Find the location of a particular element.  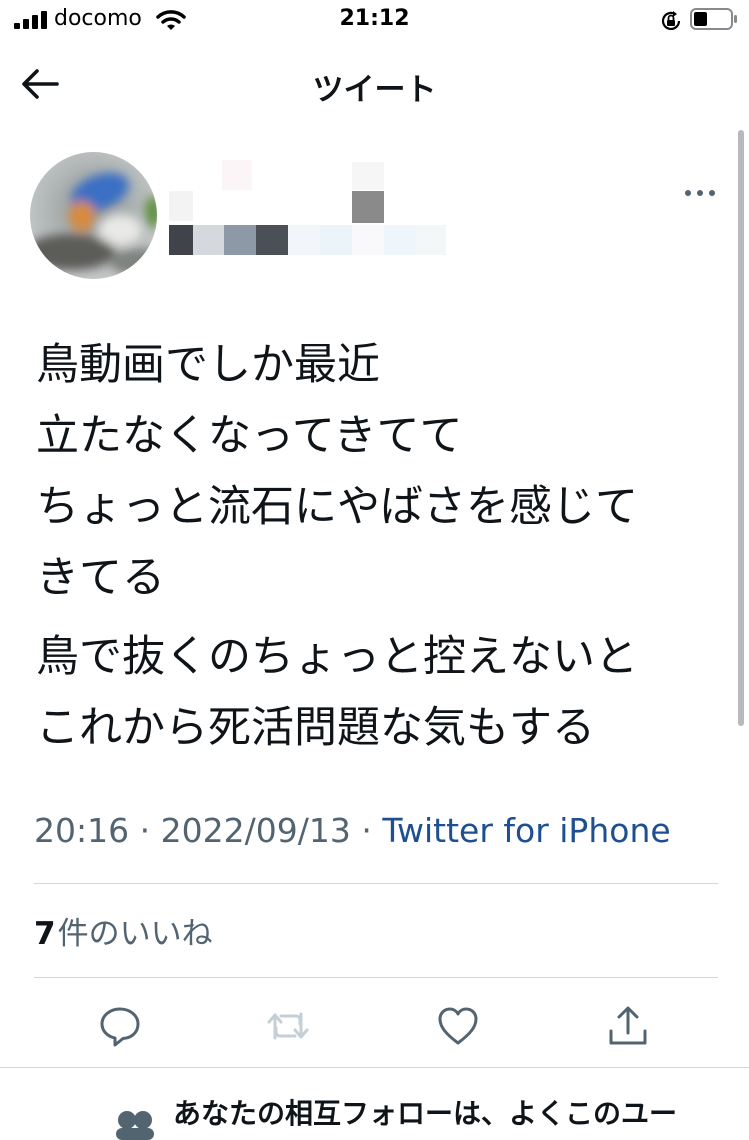

retweet-icon is located at coordinates (288, 1026).